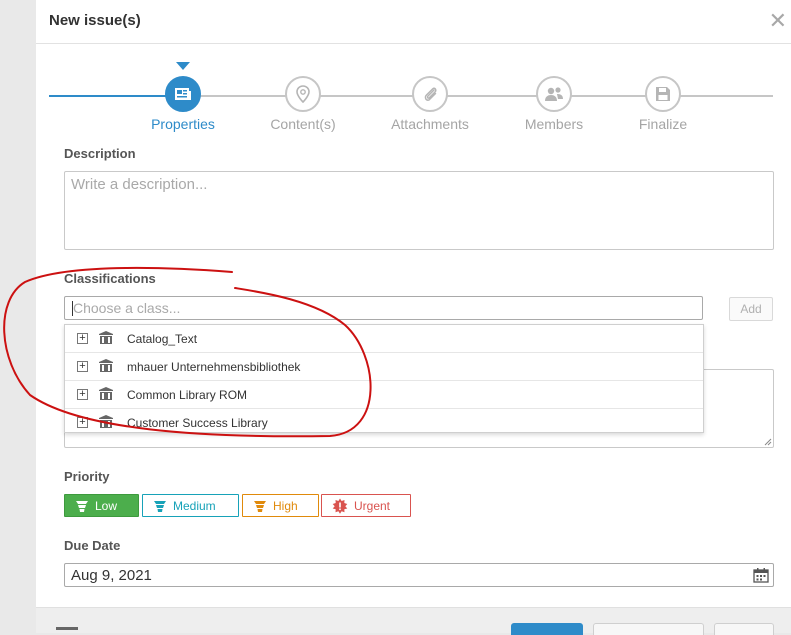 Image resolution: width=791 pixels, height=635 pixels. I want to click on priority-high-button: High, so click(280, 505).